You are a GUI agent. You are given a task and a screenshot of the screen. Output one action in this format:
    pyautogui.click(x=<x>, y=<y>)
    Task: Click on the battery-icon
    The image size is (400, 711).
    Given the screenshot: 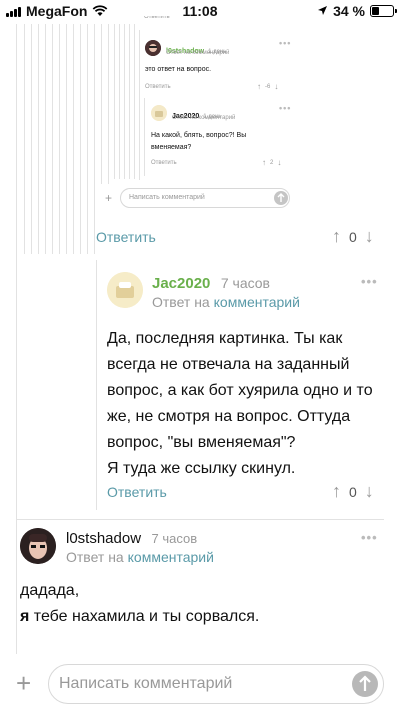 What is the action you would take?
    pyautogui.click(x=383, y=11)
    